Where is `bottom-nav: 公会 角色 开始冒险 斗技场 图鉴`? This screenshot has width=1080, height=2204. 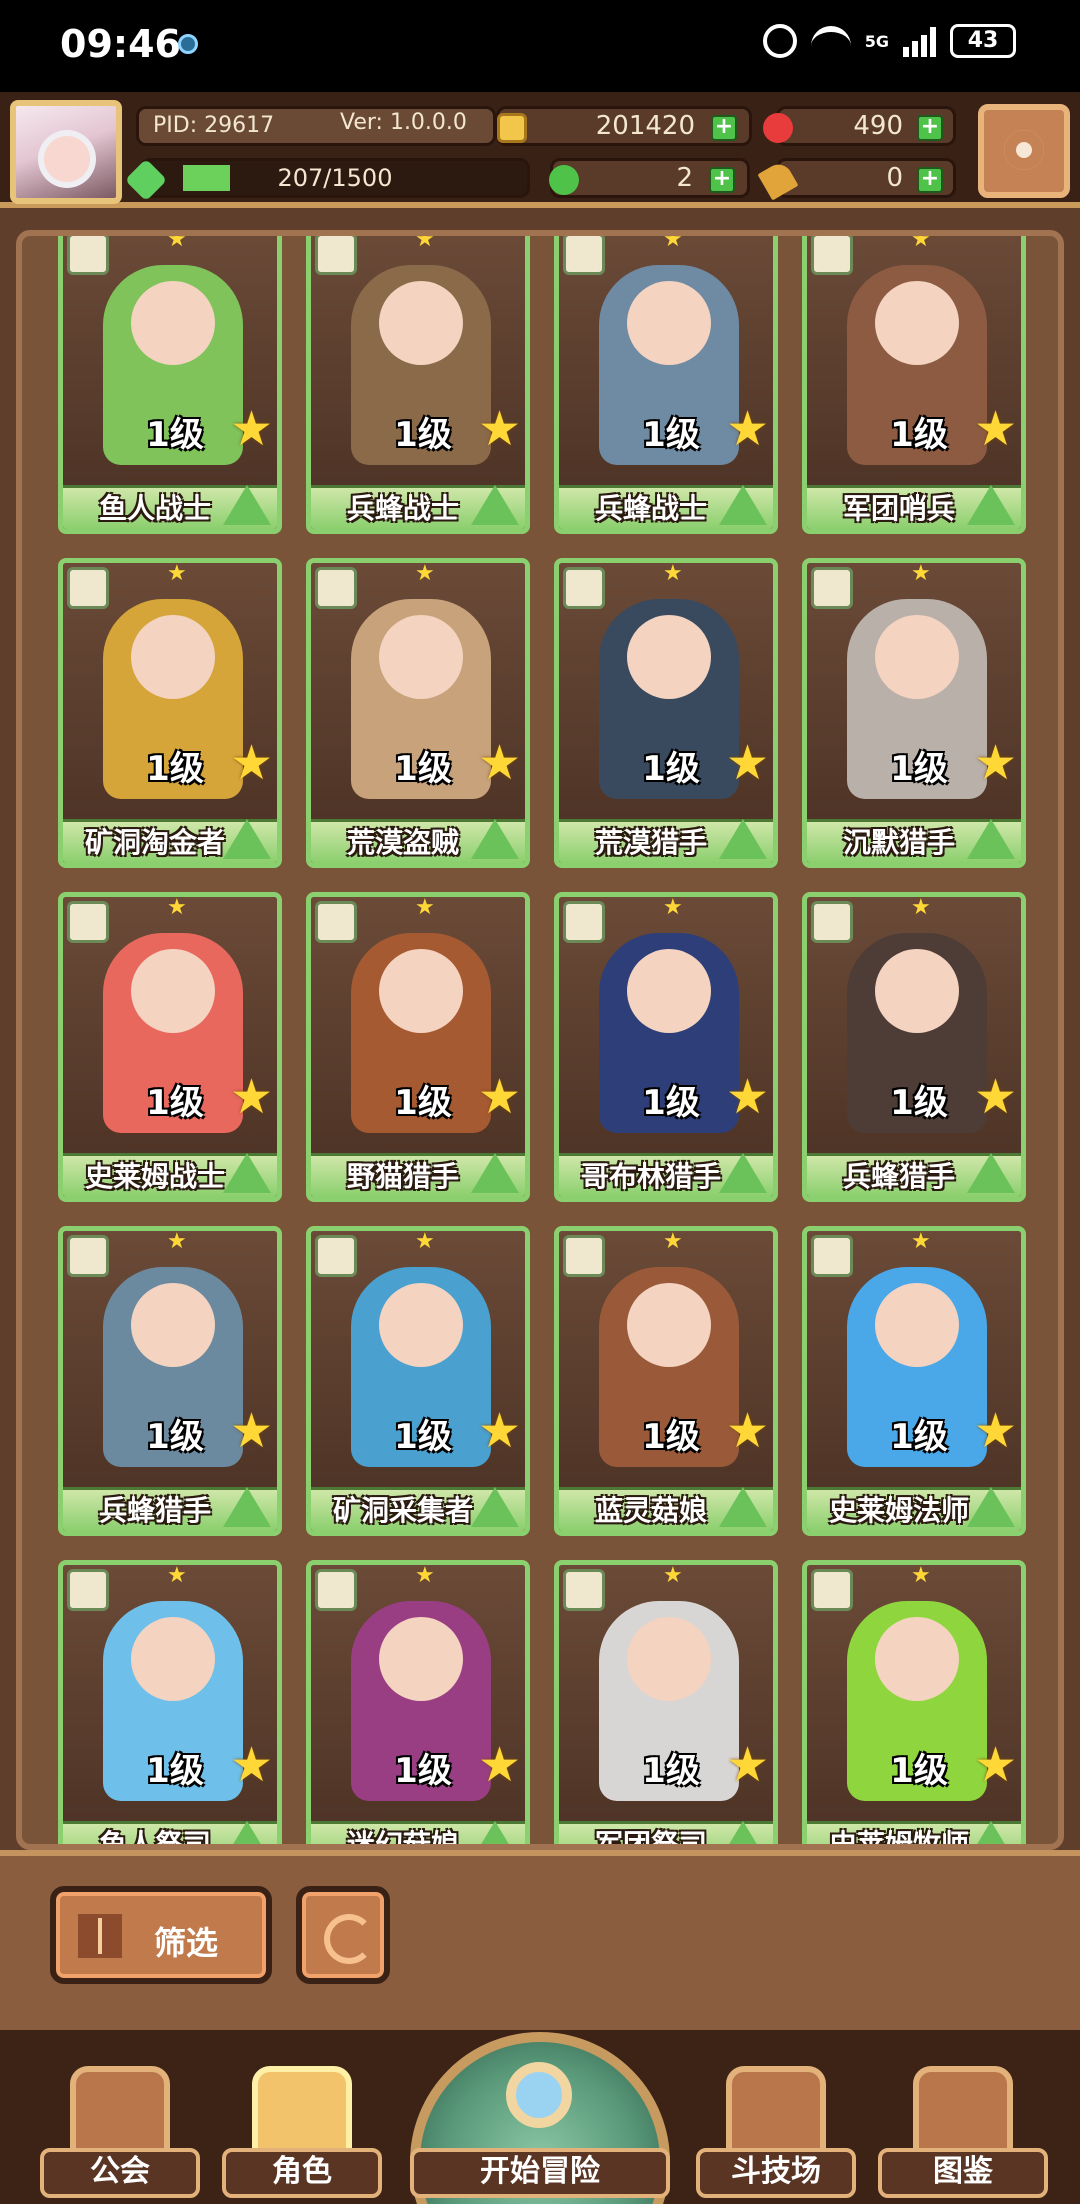 bottom-nav: 公会 角色 开始冒险 斗技场 图鉴 is located at coordinates (540, 2117).